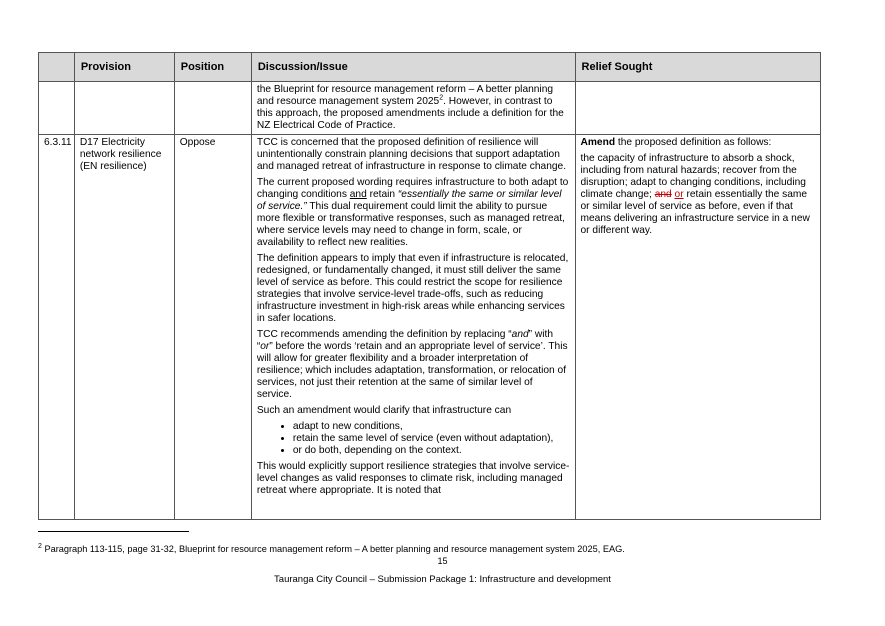 This screenshot has height=626, width=885. What do you see at coordinates (413, 67) in the screenshot?
I see `header-discussion: Discussion/Issue` at bounding box center [413, 67].